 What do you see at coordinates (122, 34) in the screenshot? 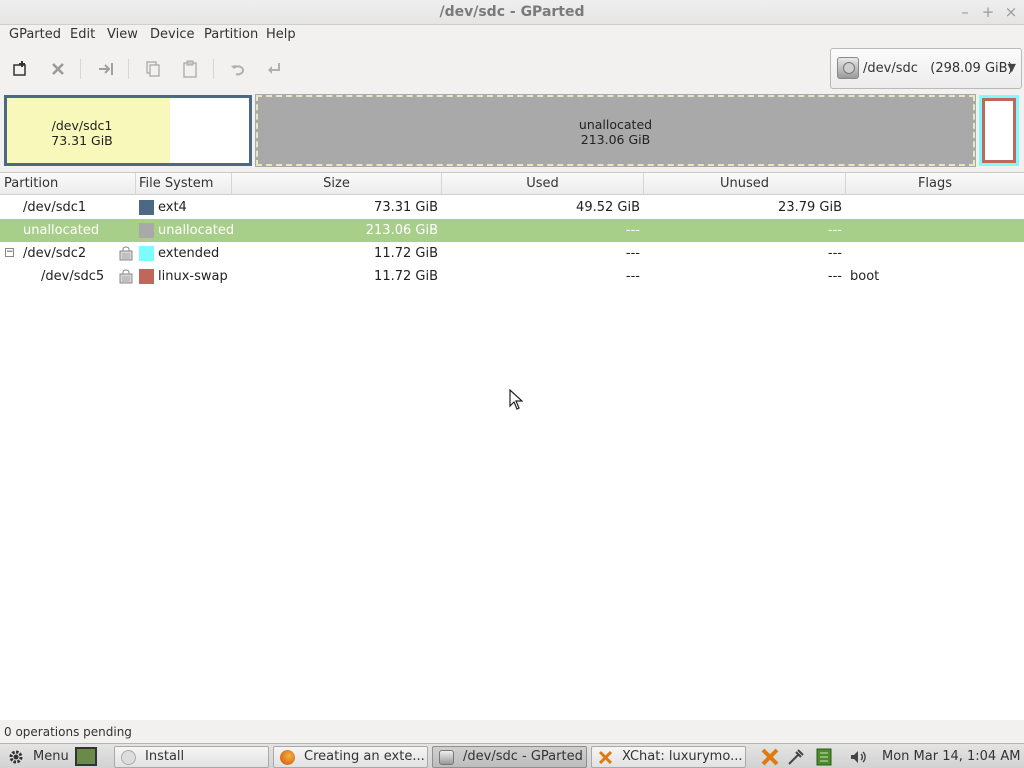
I see `menu-view: View` at bounding box center [122, 34].